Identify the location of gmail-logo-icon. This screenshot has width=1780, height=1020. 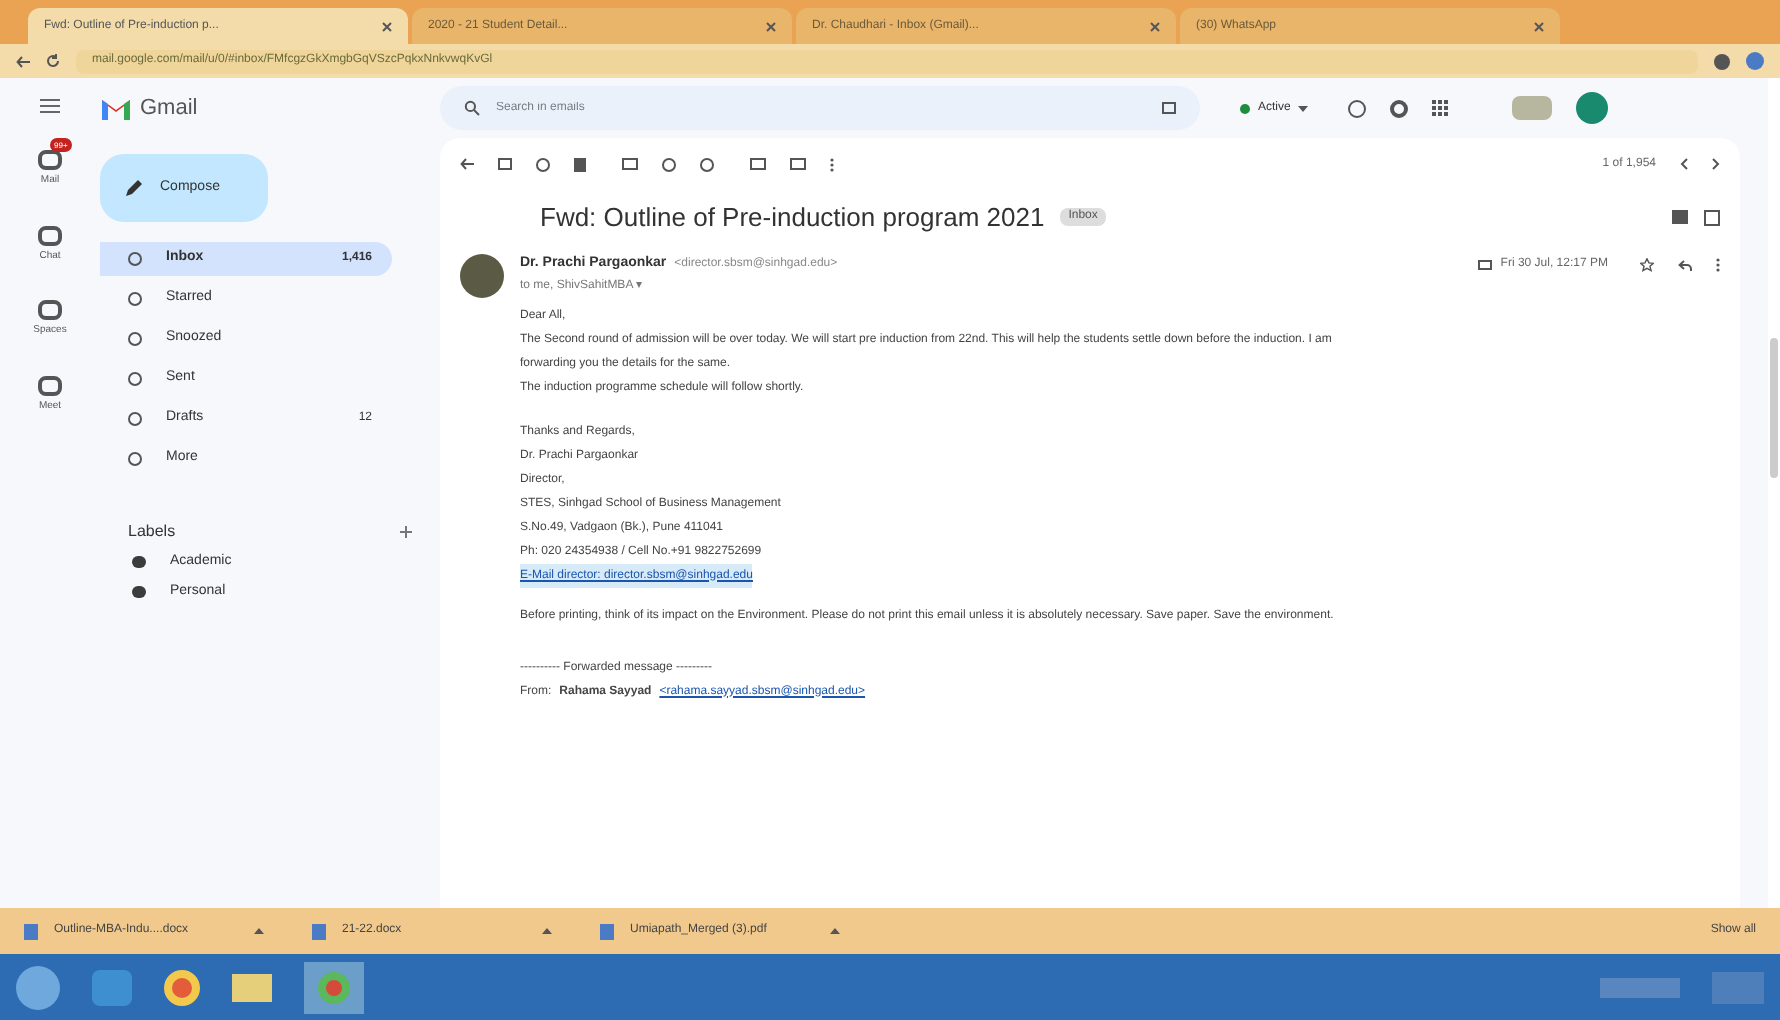
(116, 108).